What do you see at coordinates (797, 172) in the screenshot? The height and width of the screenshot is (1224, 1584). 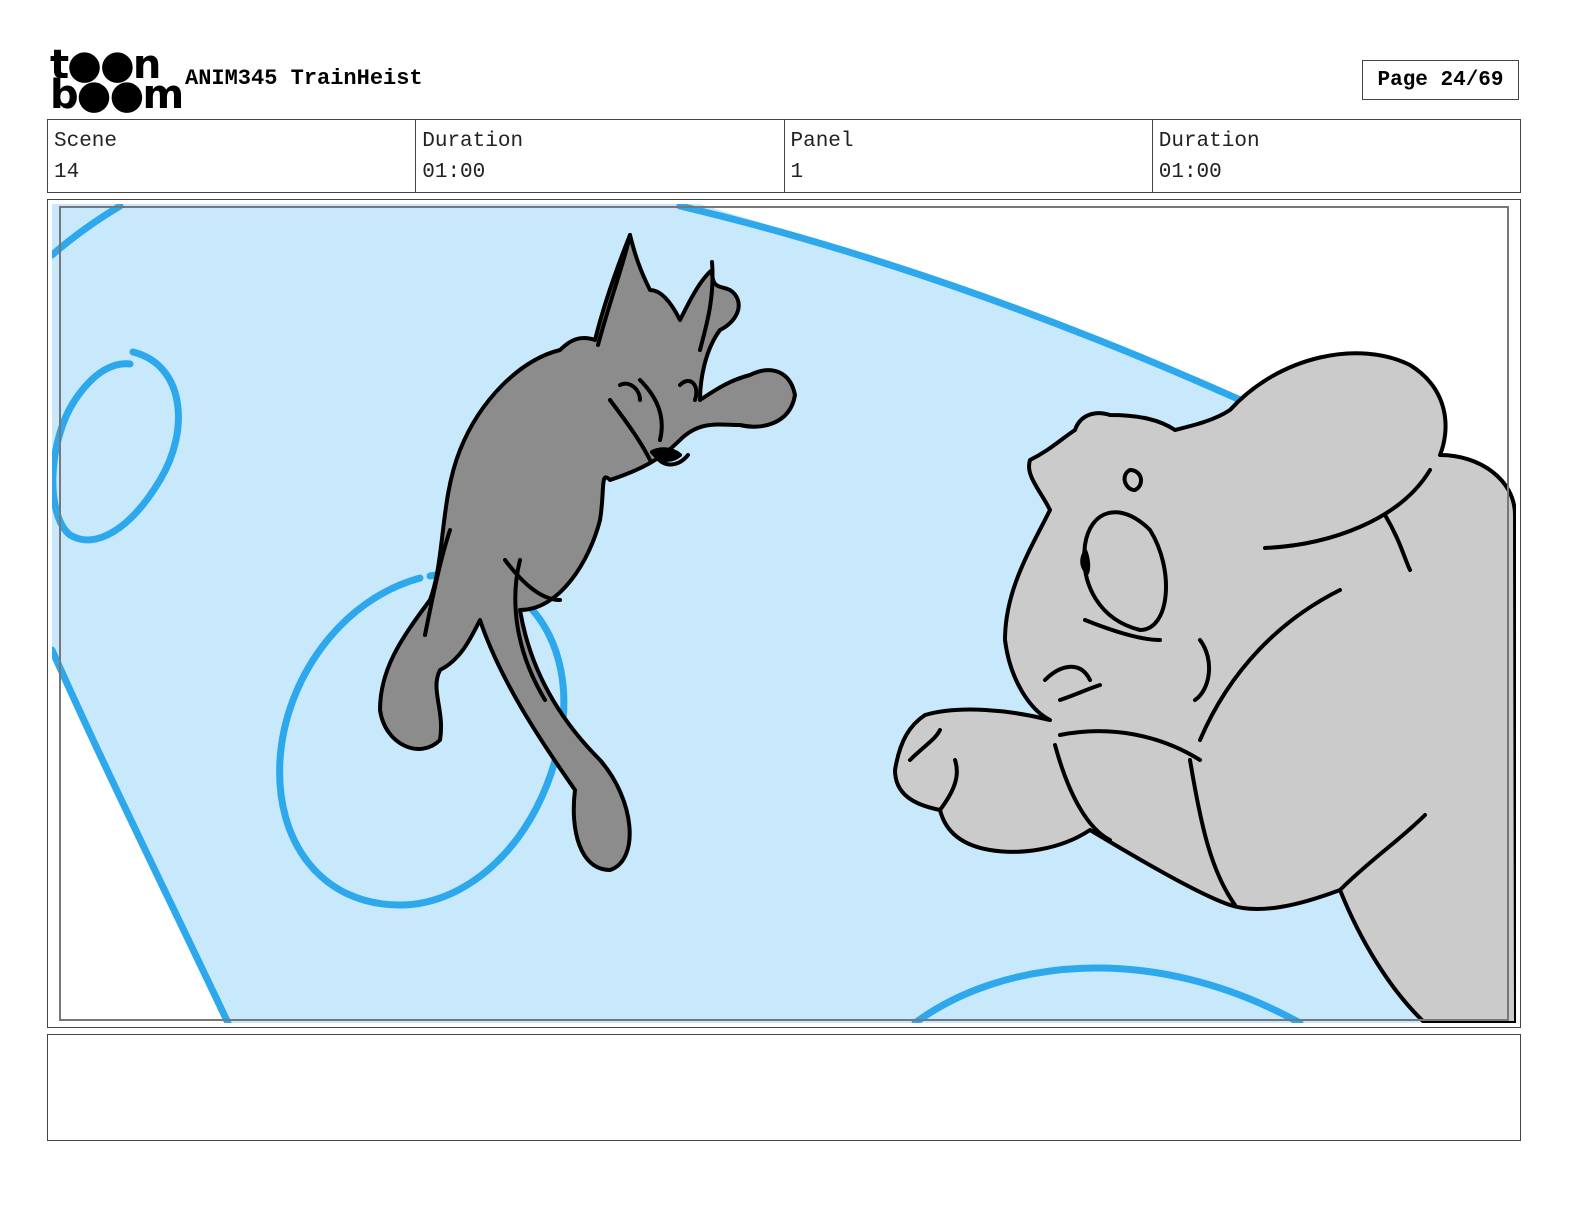 I see `info-value: 1` at bounding box center [797, 172].